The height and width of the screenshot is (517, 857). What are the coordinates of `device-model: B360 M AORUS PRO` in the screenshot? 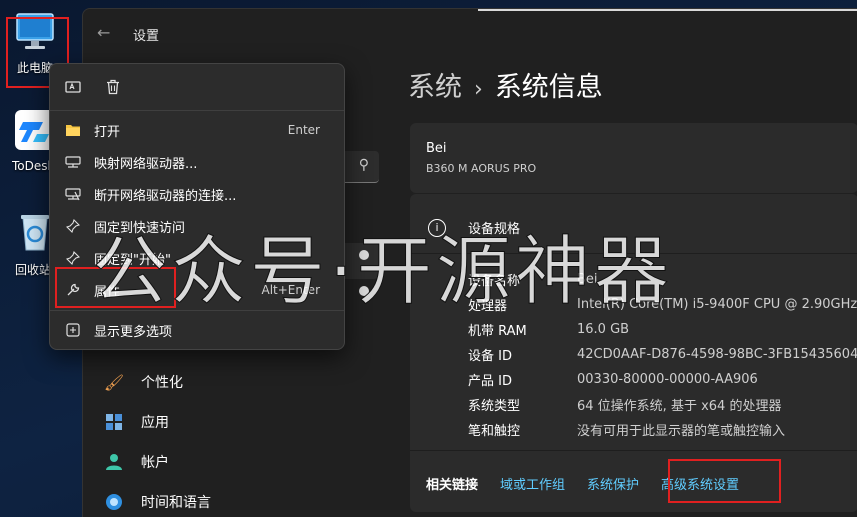 It's located at (481, 168).